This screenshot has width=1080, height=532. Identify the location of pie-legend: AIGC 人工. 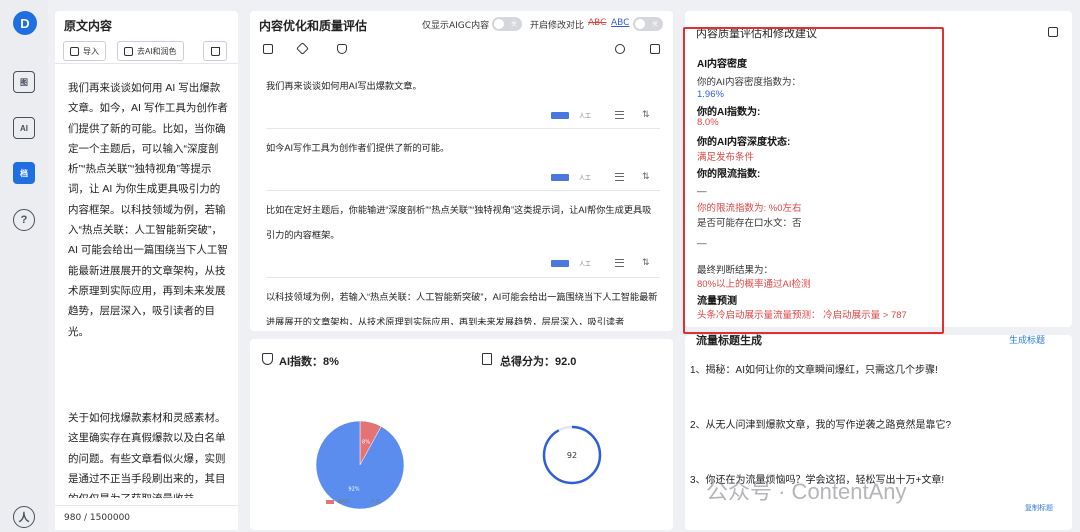
(353, 501).